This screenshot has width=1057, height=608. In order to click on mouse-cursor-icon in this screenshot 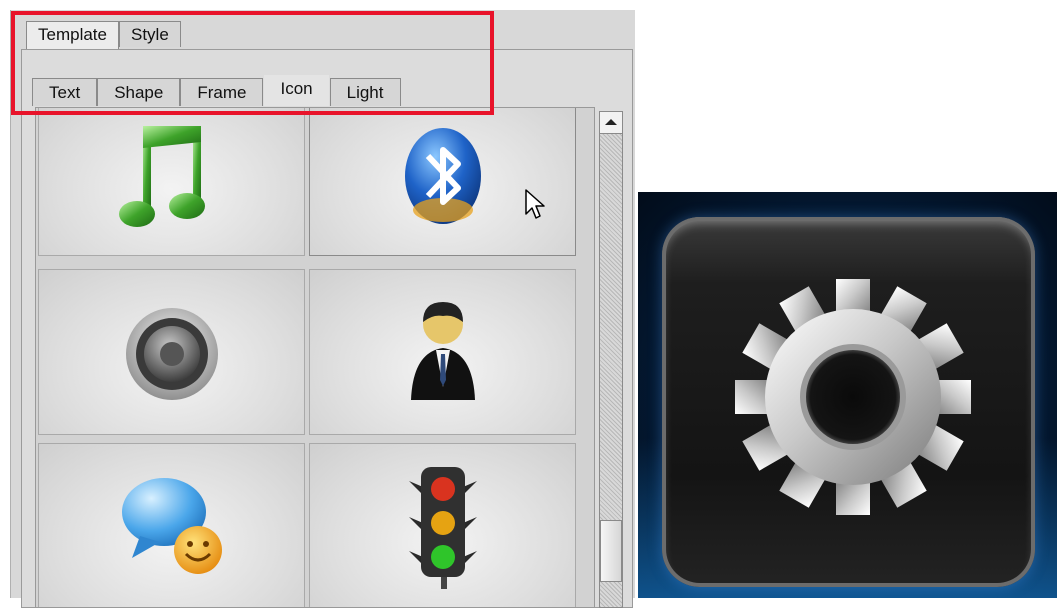, I will do `click(535, 204)`.